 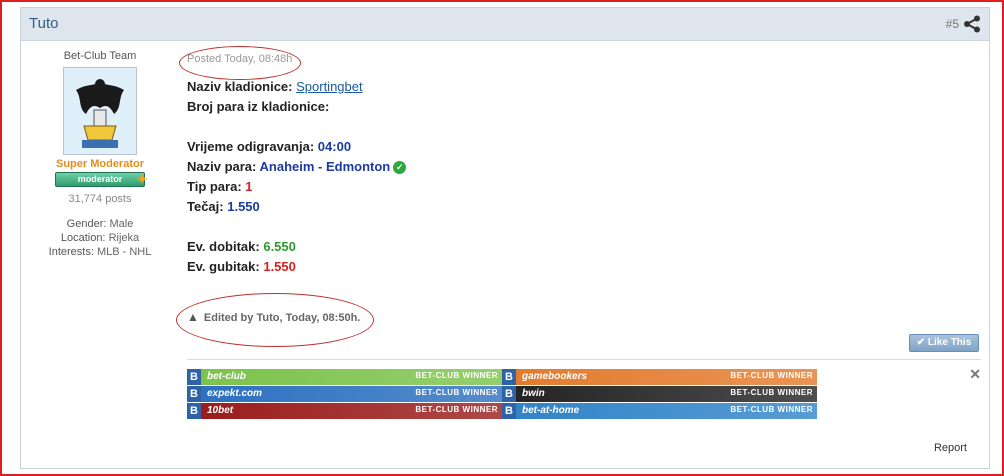 I want to click on interests-value: MLB - NHL, so click(x=124, y=252).